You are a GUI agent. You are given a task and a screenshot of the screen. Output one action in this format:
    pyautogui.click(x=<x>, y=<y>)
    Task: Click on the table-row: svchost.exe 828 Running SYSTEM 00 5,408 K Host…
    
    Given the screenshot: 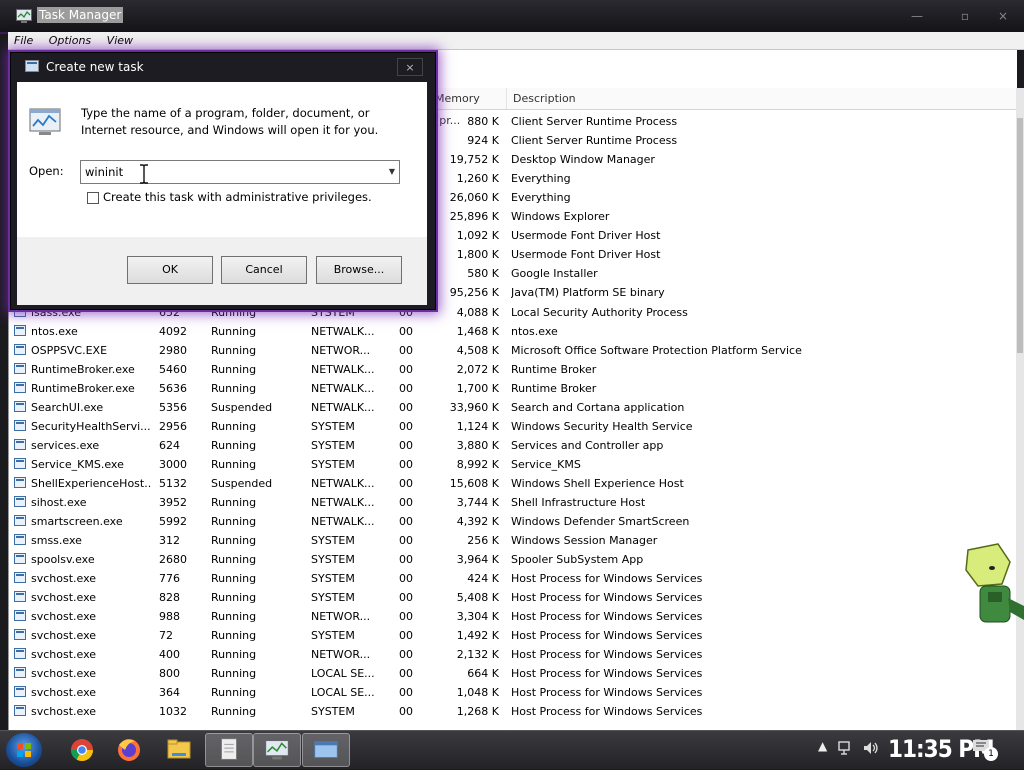 What is the action you would take?
    pyautogui.click(x=513, y=597)
    